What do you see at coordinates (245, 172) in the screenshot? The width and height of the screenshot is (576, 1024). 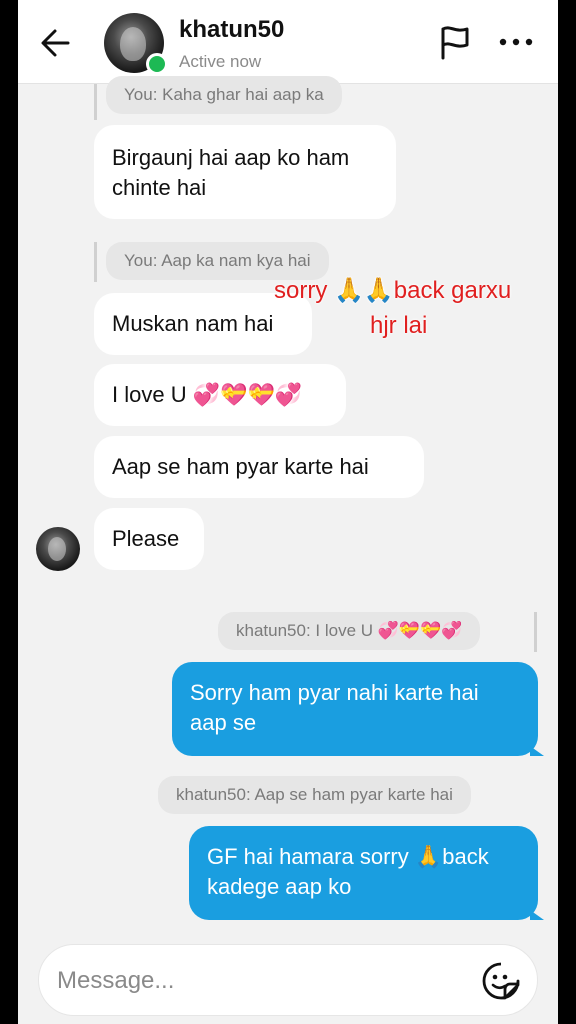 I see `incoming-message: Birgaunj hai aap ko ham chinte hai` at bounding box center [245, 172].